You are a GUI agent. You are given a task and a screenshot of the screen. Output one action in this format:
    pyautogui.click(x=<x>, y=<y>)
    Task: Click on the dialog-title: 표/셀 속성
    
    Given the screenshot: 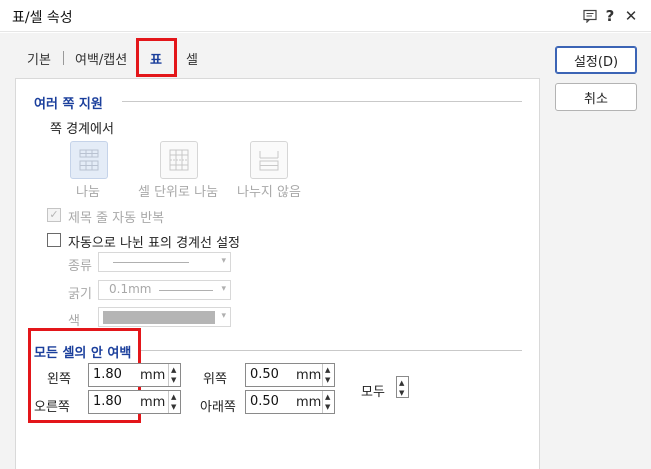 What is the action you would take?
    pyautogui.click(x=42, y=18)
    